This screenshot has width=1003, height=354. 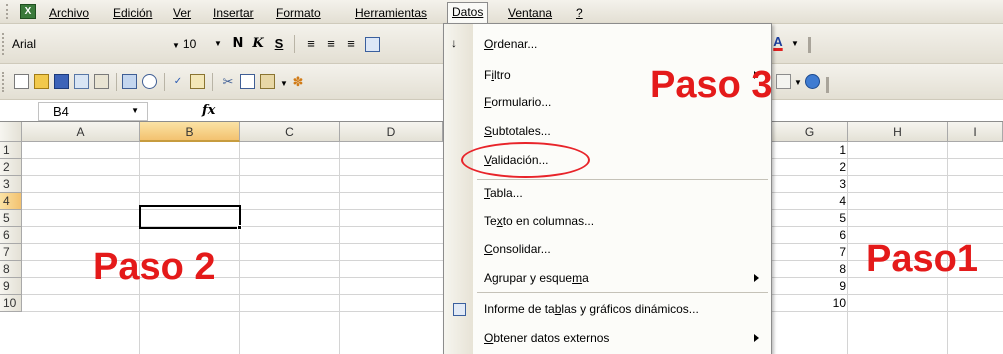 I want to click on font-color-dropdown-icon: ▼, so click(x=795, y=44).